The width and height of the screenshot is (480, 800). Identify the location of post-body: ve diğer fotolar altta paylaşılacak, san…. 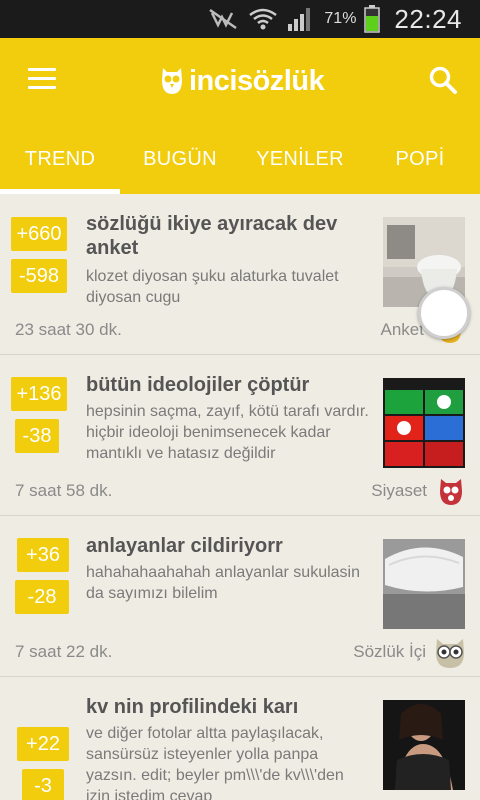
(215, 762).